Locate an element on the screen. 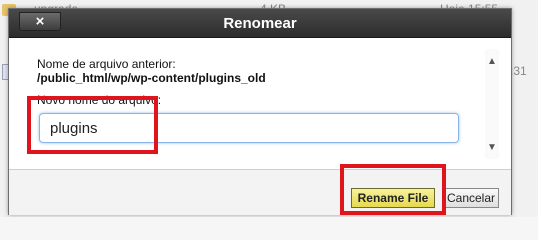 This screenshot has width=538, height=240. file-date: :31 is located at coordinates (518, 71).